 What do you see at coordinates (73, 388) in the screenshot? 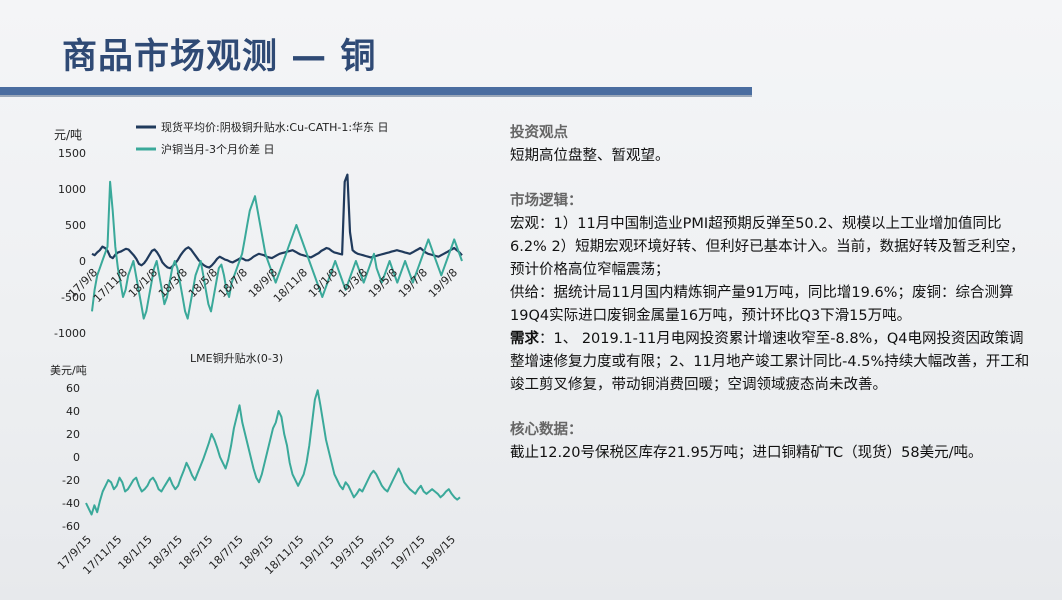
I see `y-tick-label: 60` at bounding box center [73, 388].